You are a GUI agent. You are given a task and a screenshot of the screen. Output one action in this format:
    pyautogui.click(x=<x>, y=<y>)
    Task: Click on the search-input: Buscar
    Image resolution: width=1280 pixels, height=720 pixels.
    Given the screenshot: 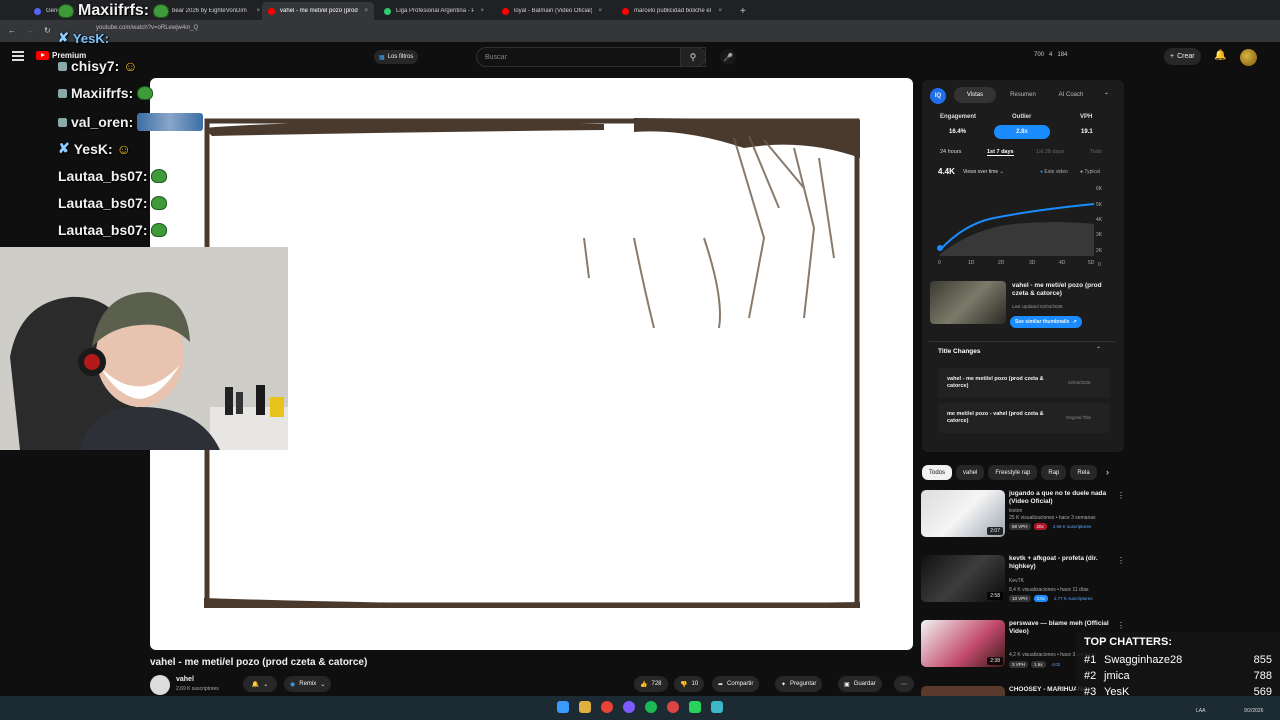 What is the action you would take?
    pyautogui.click(x=591, y=57)
    